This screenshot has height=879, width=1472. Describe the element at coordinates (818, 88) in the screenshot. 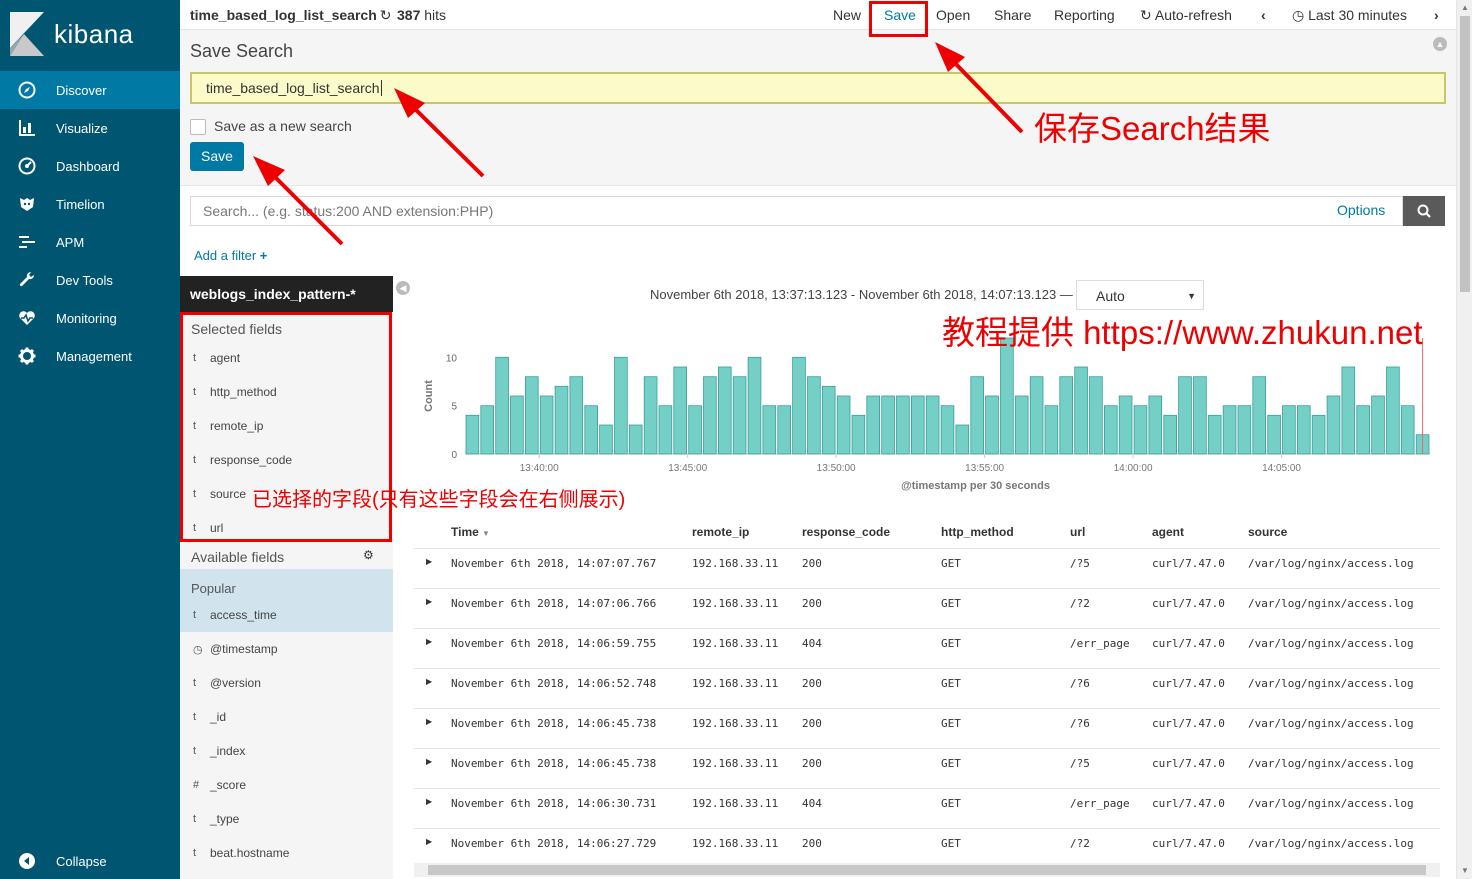

I see `save-search-title-input: time_based_log_list_search` at that location.